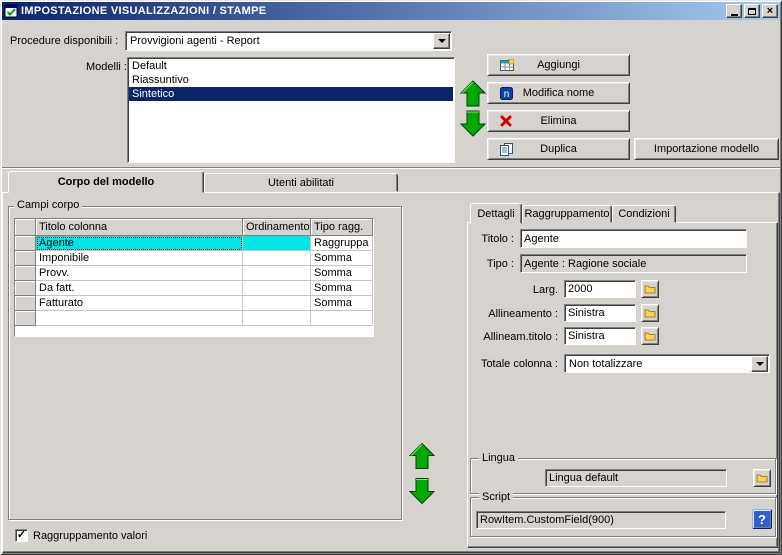  I want to click on script-field, so click(601, 520).